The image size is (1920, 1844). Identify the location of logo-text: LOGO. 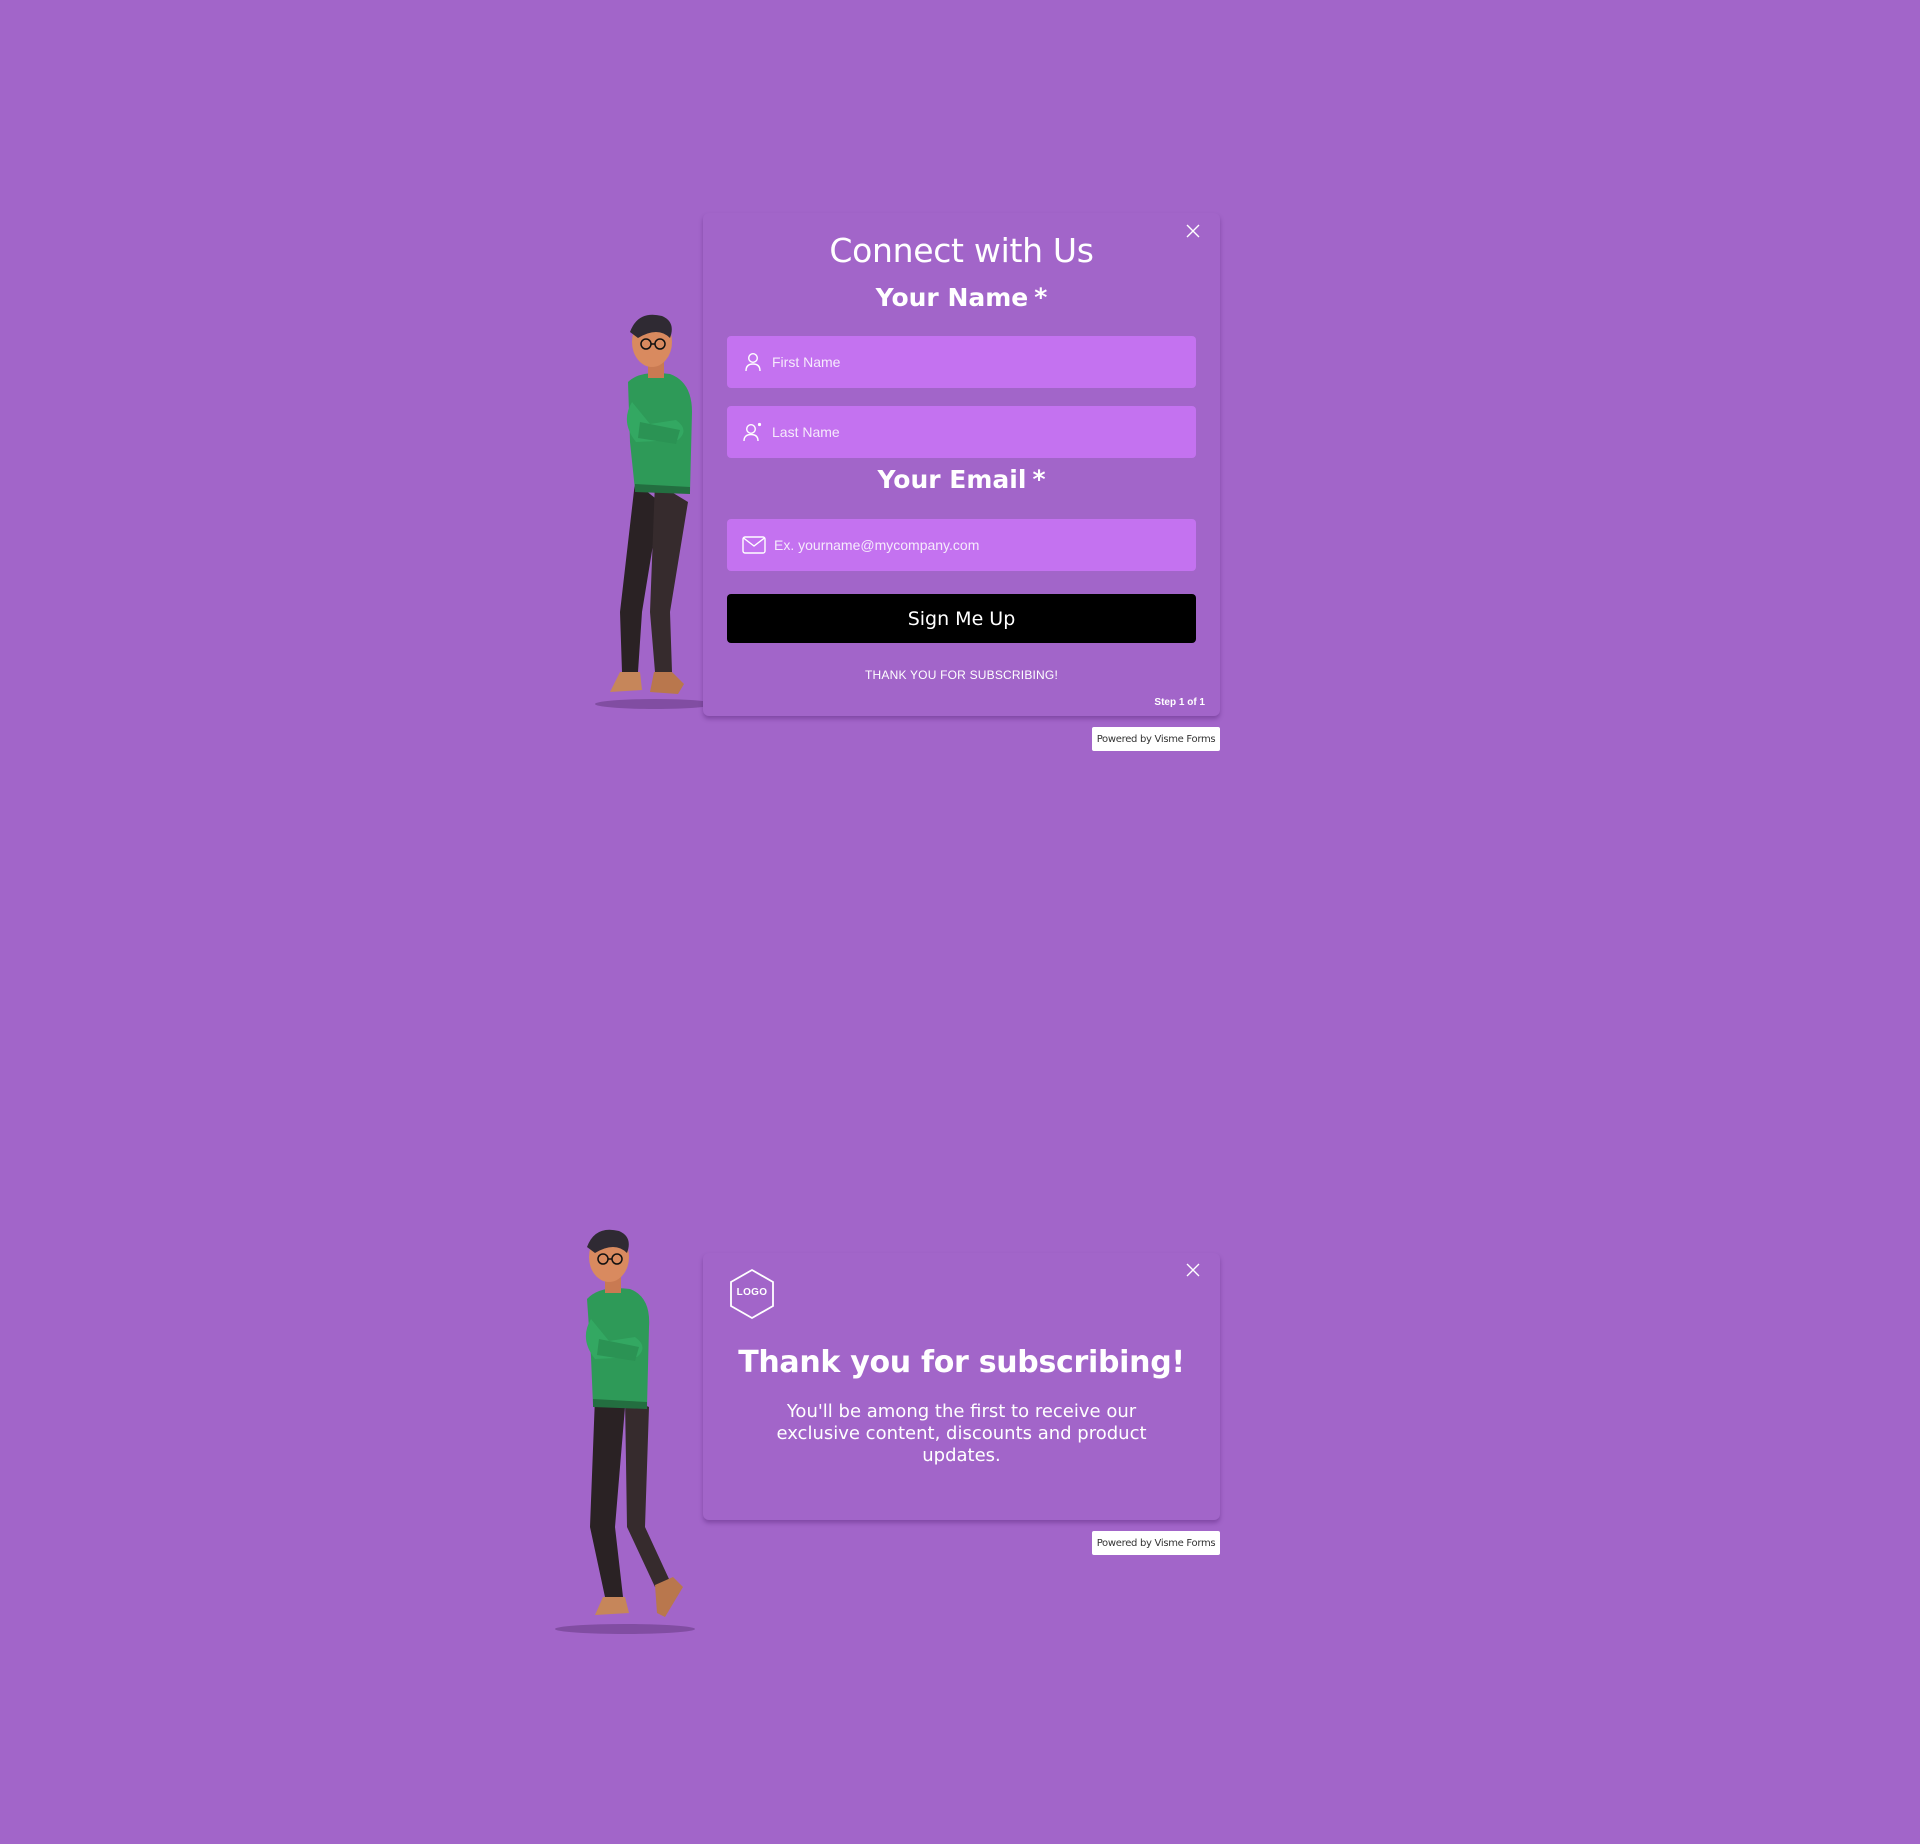
(752, 1292).